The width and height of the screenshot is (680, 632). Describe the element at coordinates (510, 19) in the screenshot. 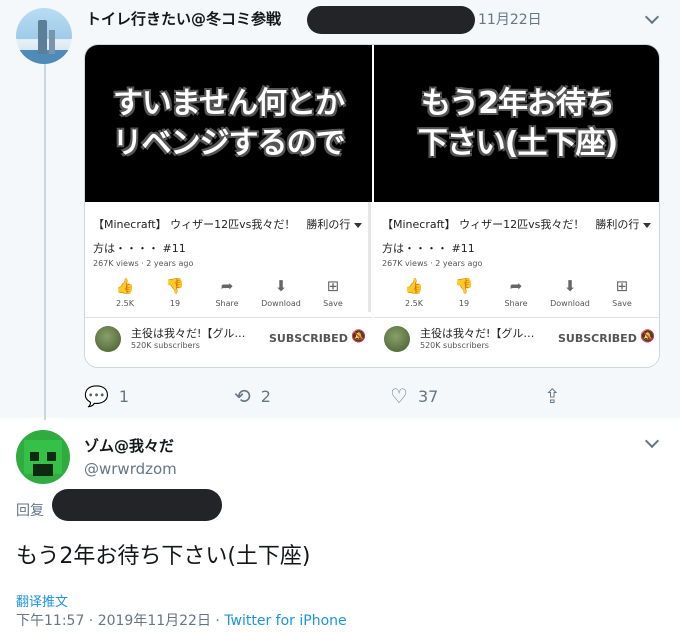

I see `parent-tweet-date: 11月22日` at that location.